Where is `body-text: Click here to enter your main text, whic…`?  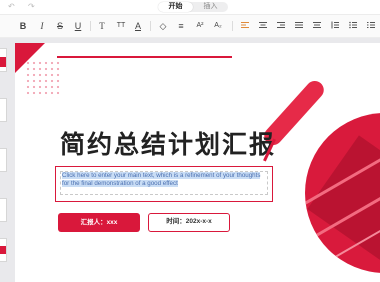 body-text: Click here to enter your main text, whic… is located at coordinates (165, 180).